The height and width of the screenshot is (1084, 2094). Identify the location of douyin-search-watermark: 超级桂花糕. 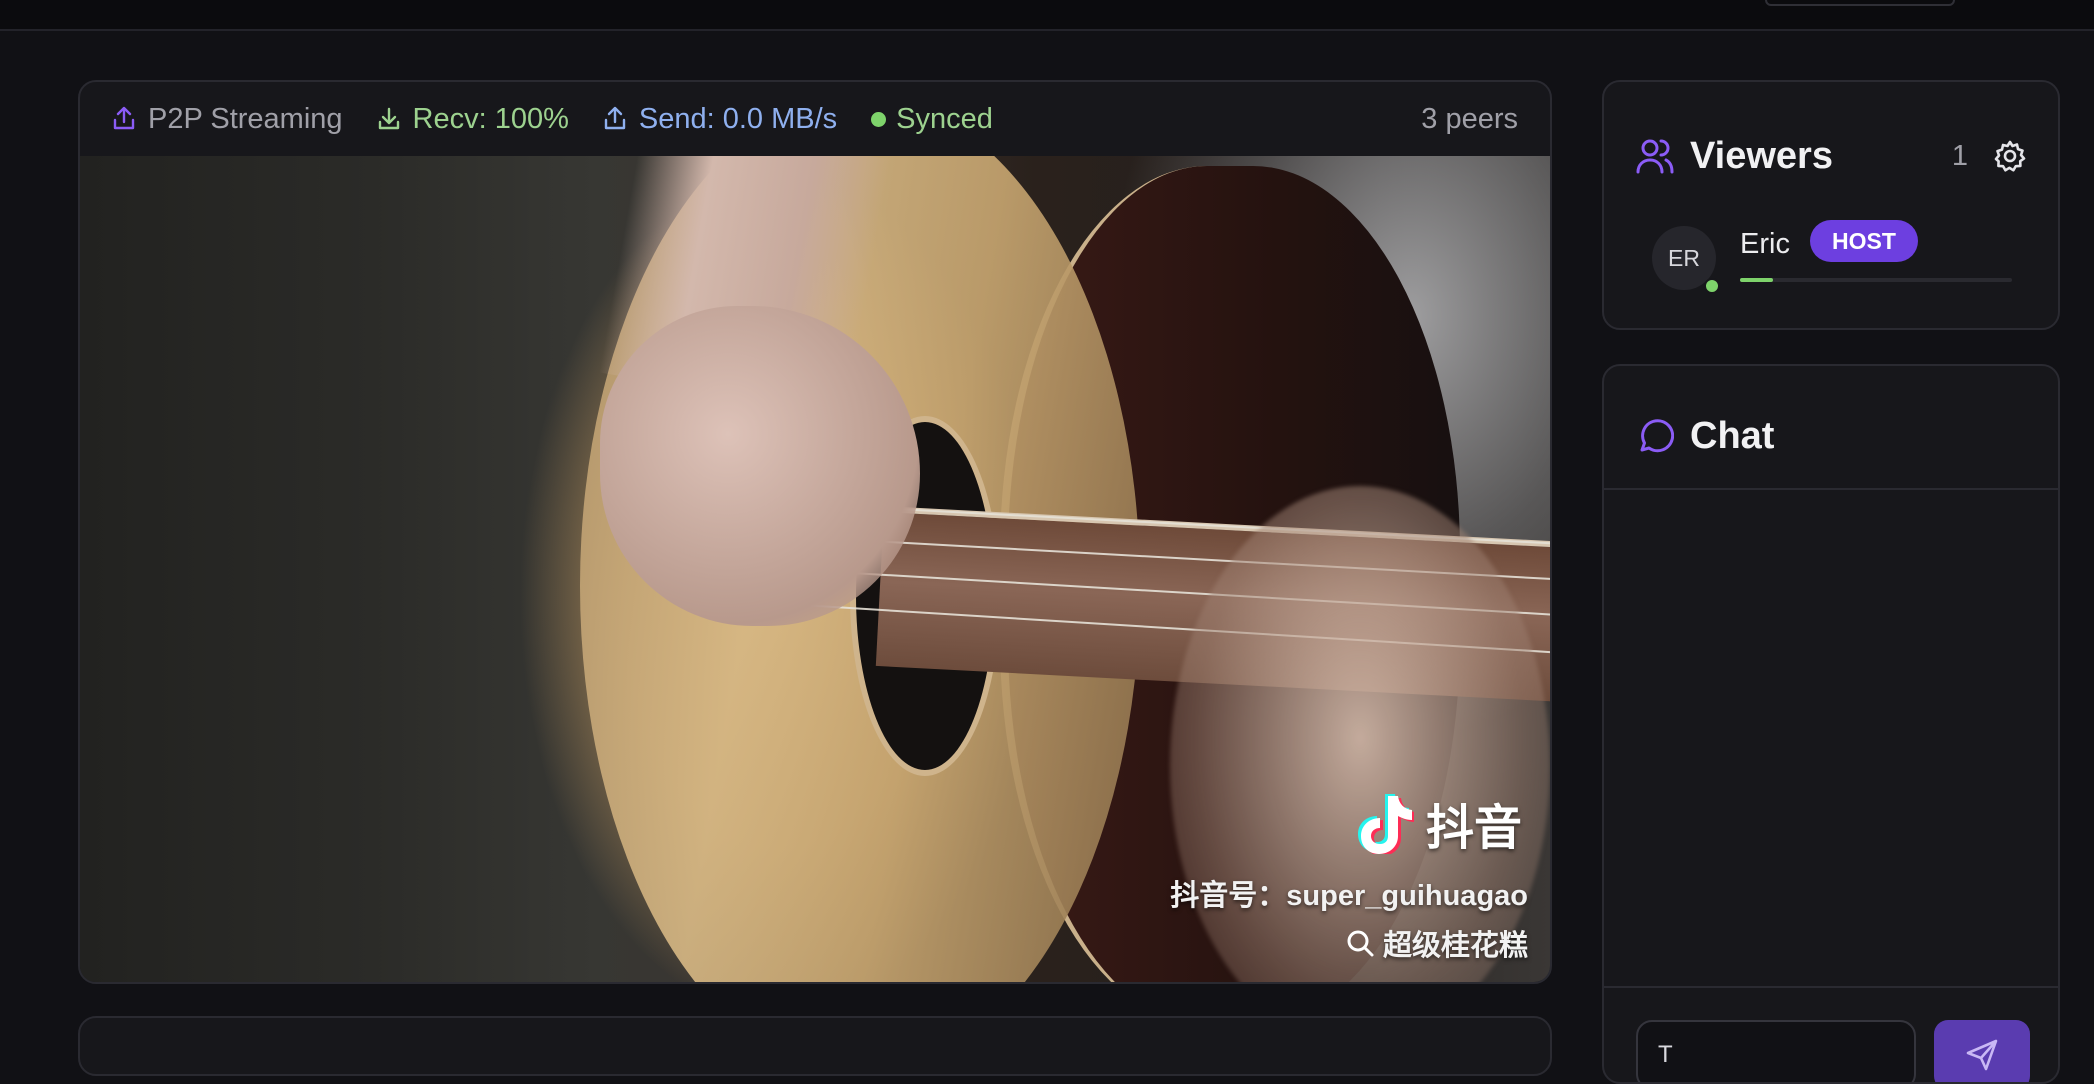
(1436, 943).